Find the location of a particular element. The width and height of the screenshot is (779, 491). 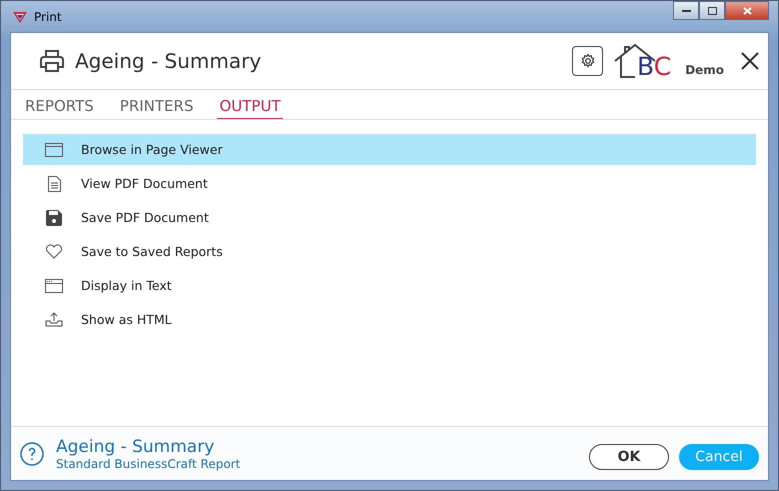

logo-label: Demo is located at coordinates (704, 70).